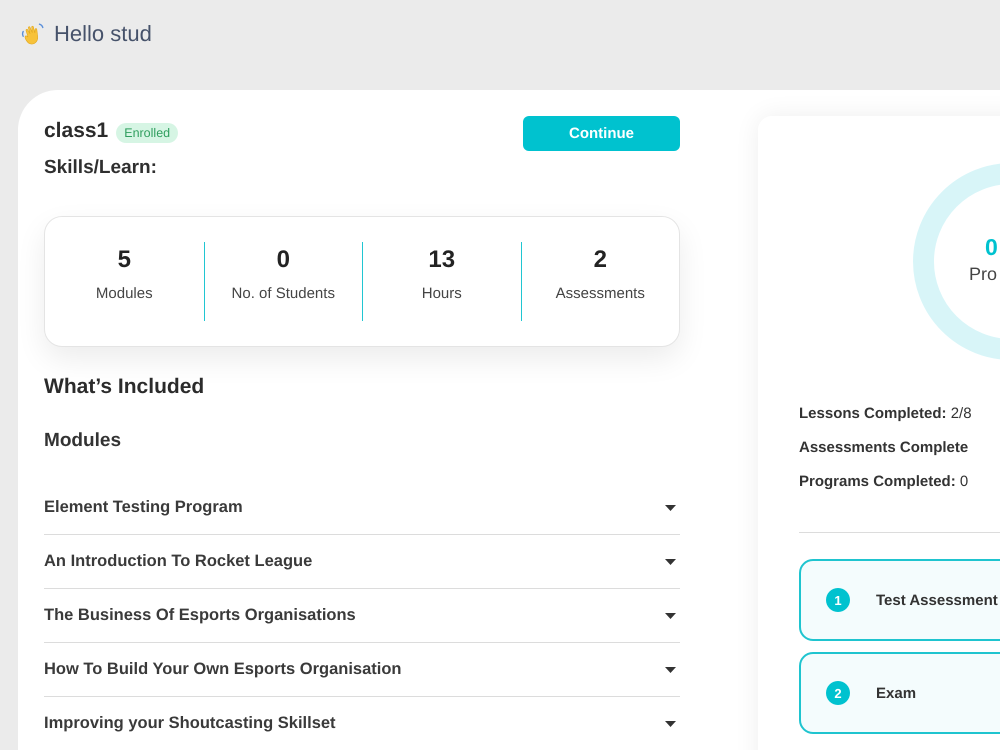  Describe the element at coordinates (899, 600) in the screenshot. I see `assessment-card: 1 Test Assessment` at that location.